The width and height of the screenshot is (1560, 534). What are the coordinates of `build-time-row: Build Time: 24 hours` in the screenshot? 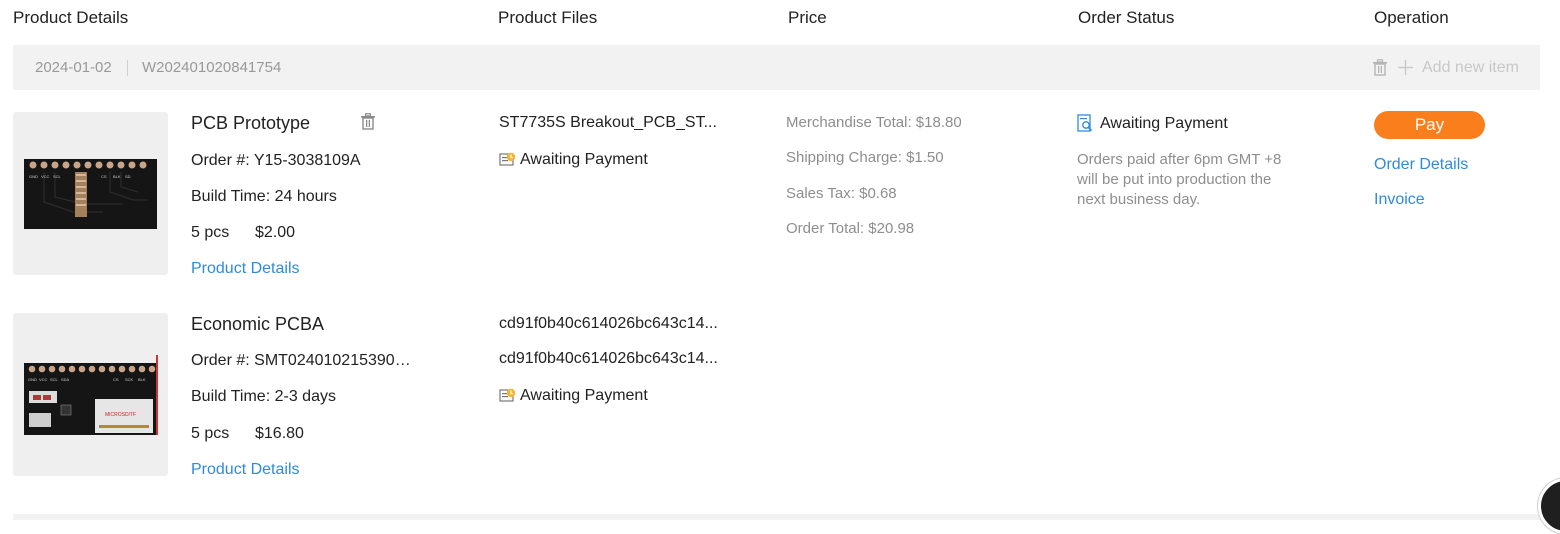 It's located at (264, 197).